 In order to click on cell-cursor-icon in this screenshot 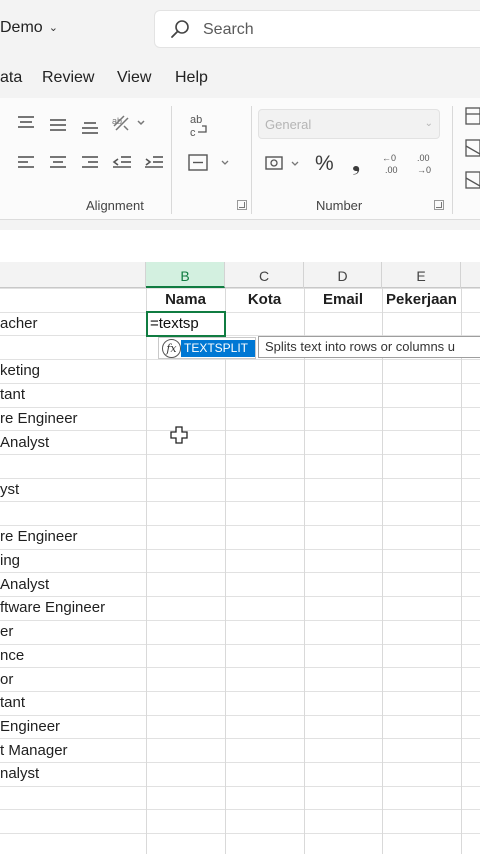, I will do `click(179, 435)`.